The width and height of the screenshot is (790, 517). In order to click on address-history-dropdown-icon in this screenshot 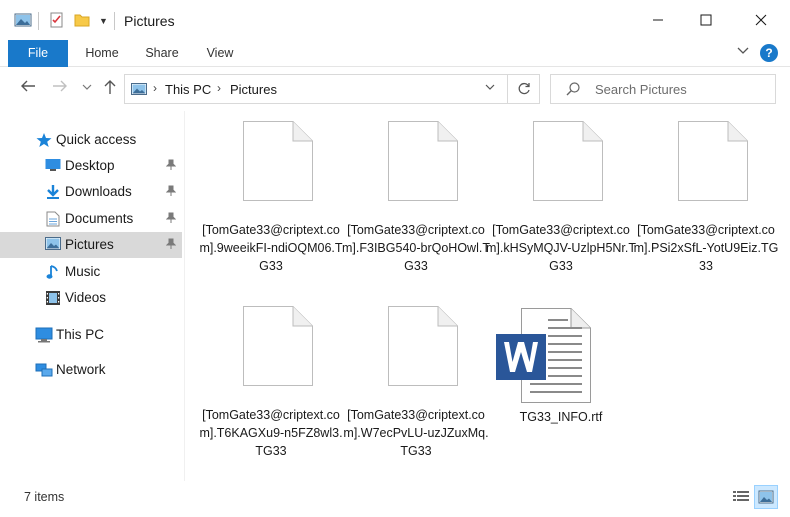, I will do `click(490, 88)`.